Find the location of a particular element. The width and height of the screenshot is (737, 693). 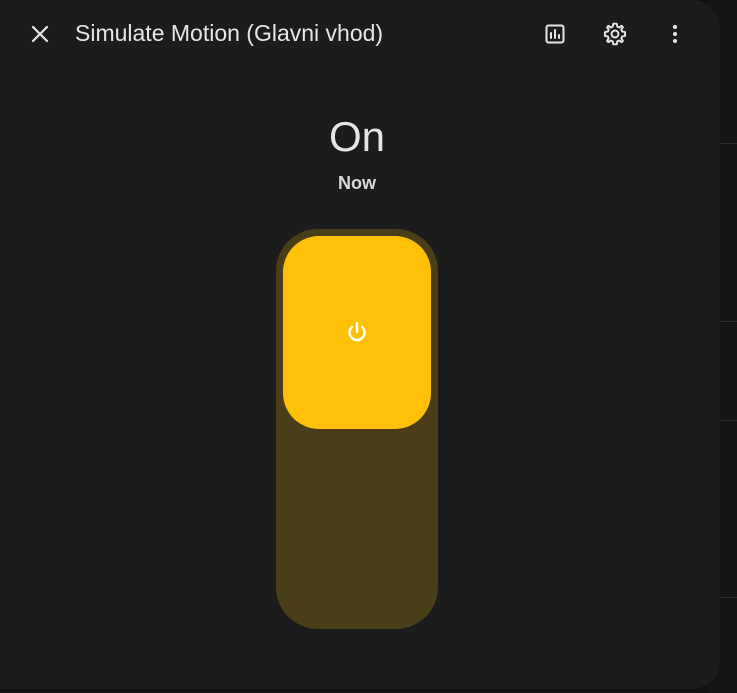

toggle-thumb is located at coordinates (357, 332).